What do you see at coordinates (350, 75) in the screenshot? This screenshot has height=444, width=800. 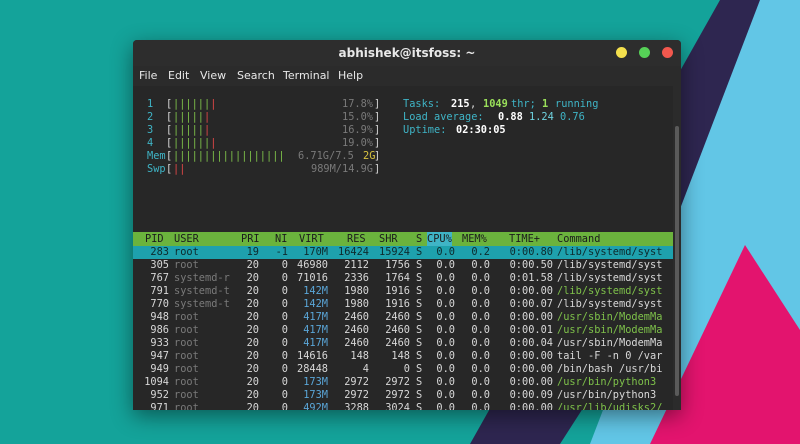 I see `menu-help: Help` at bounding box center [350, 75].